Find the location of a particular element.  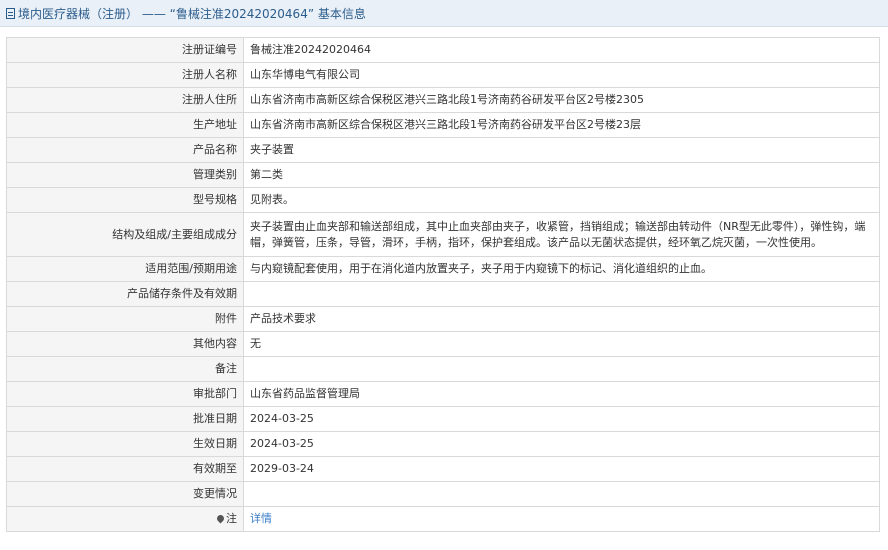

row-label: 产品储存条件及有效期 is located at coordinates (125, 294).